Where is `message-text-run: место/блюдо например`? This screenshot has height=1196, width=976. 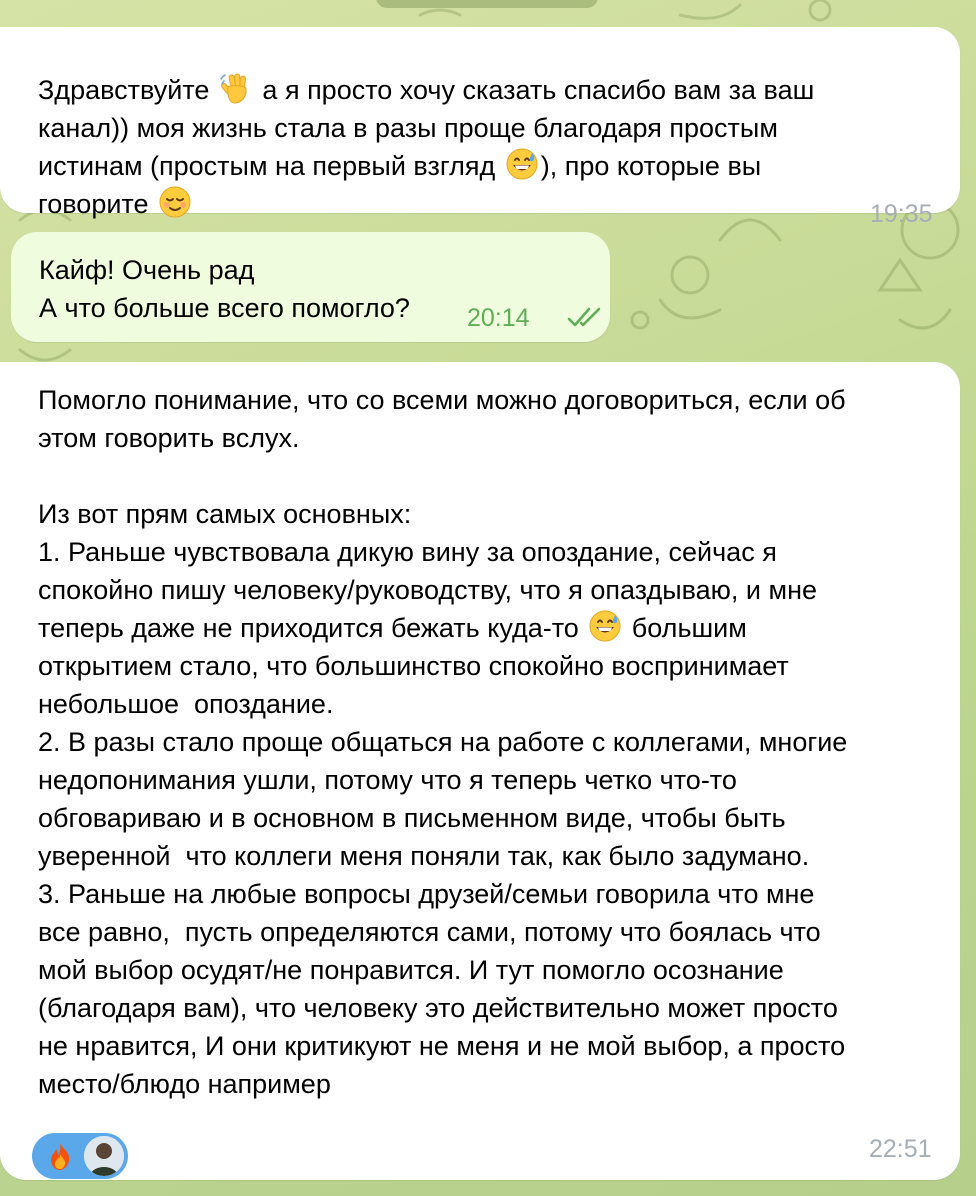
message-text-run: место/блюдо например is located at coordinates (184, 1084).